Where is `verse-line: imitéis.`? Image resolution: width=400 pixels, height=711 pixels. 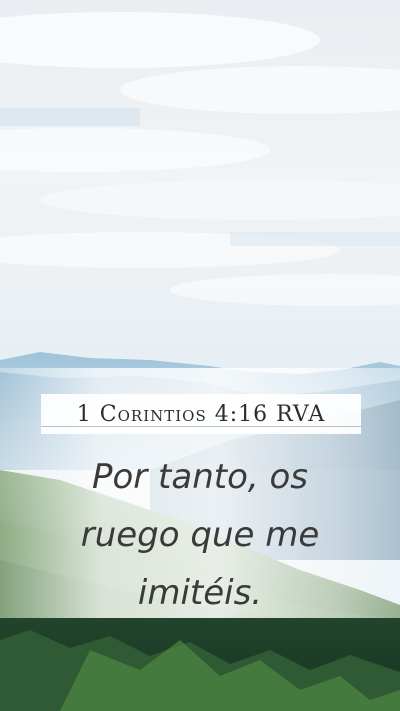
verse-line: imitéis. is located at coordinates (200, 593).